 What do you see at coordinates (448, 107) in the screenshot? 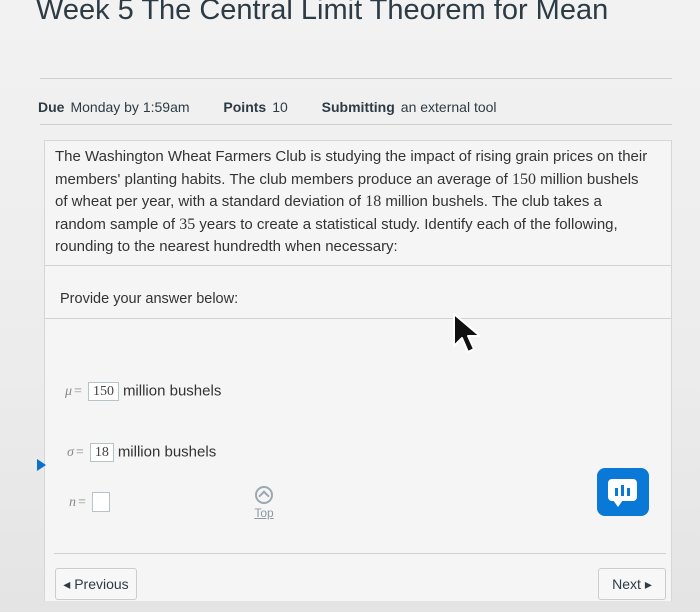
I see `submitting-value: an external tool` at bounding box center [448, 107].